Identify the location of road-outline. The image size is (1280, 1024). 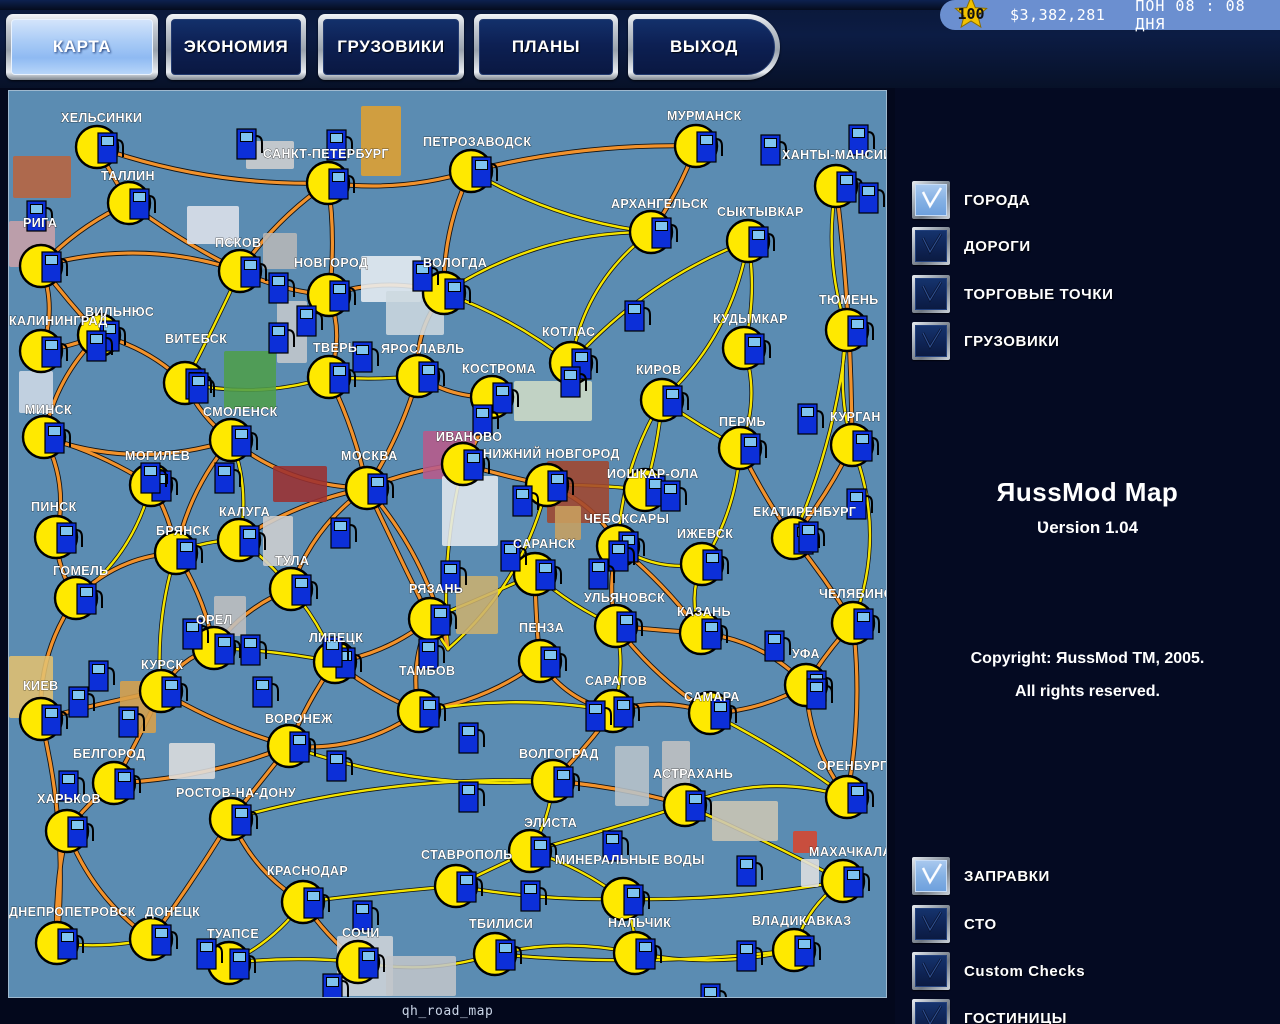
(659, 302).